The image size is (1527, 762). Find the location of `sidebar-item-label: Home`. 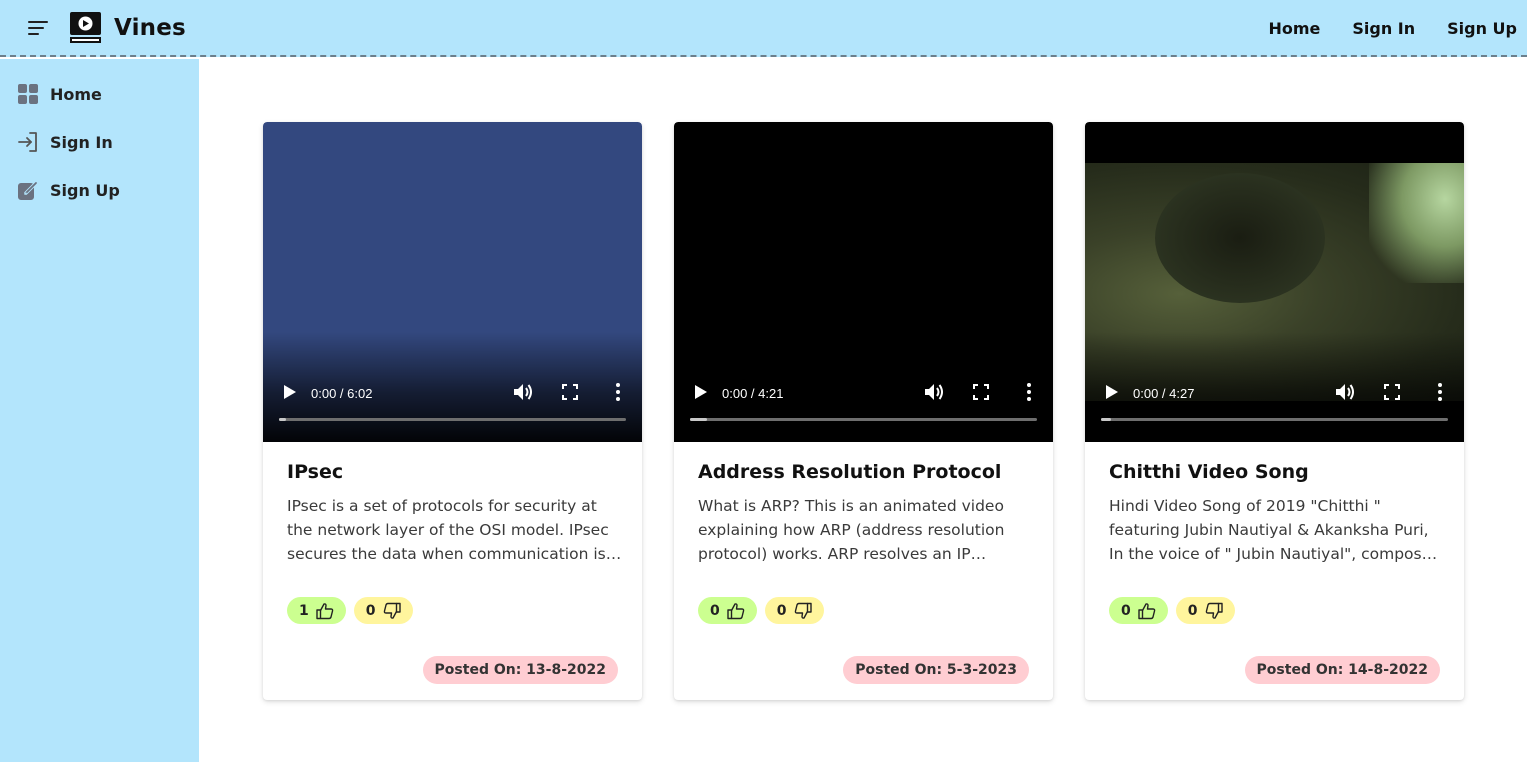

sidebar-item-label: Home is located at coordinates (76, 94).